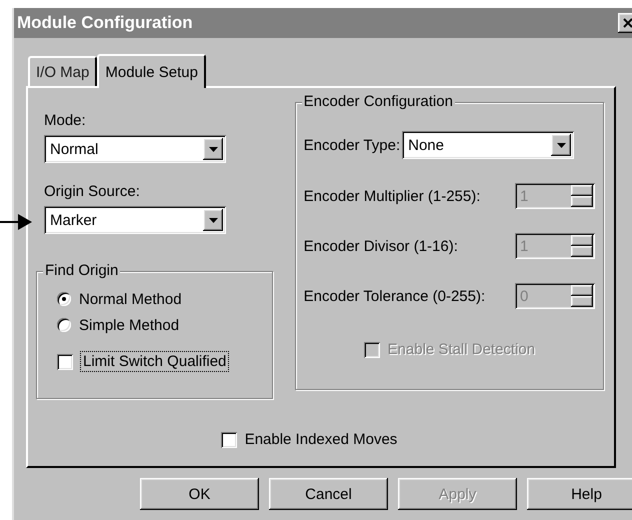  Describe the element at coordinates (378, 101) in the screenshot. I see `group-title: Encoder Configuration` at that location.